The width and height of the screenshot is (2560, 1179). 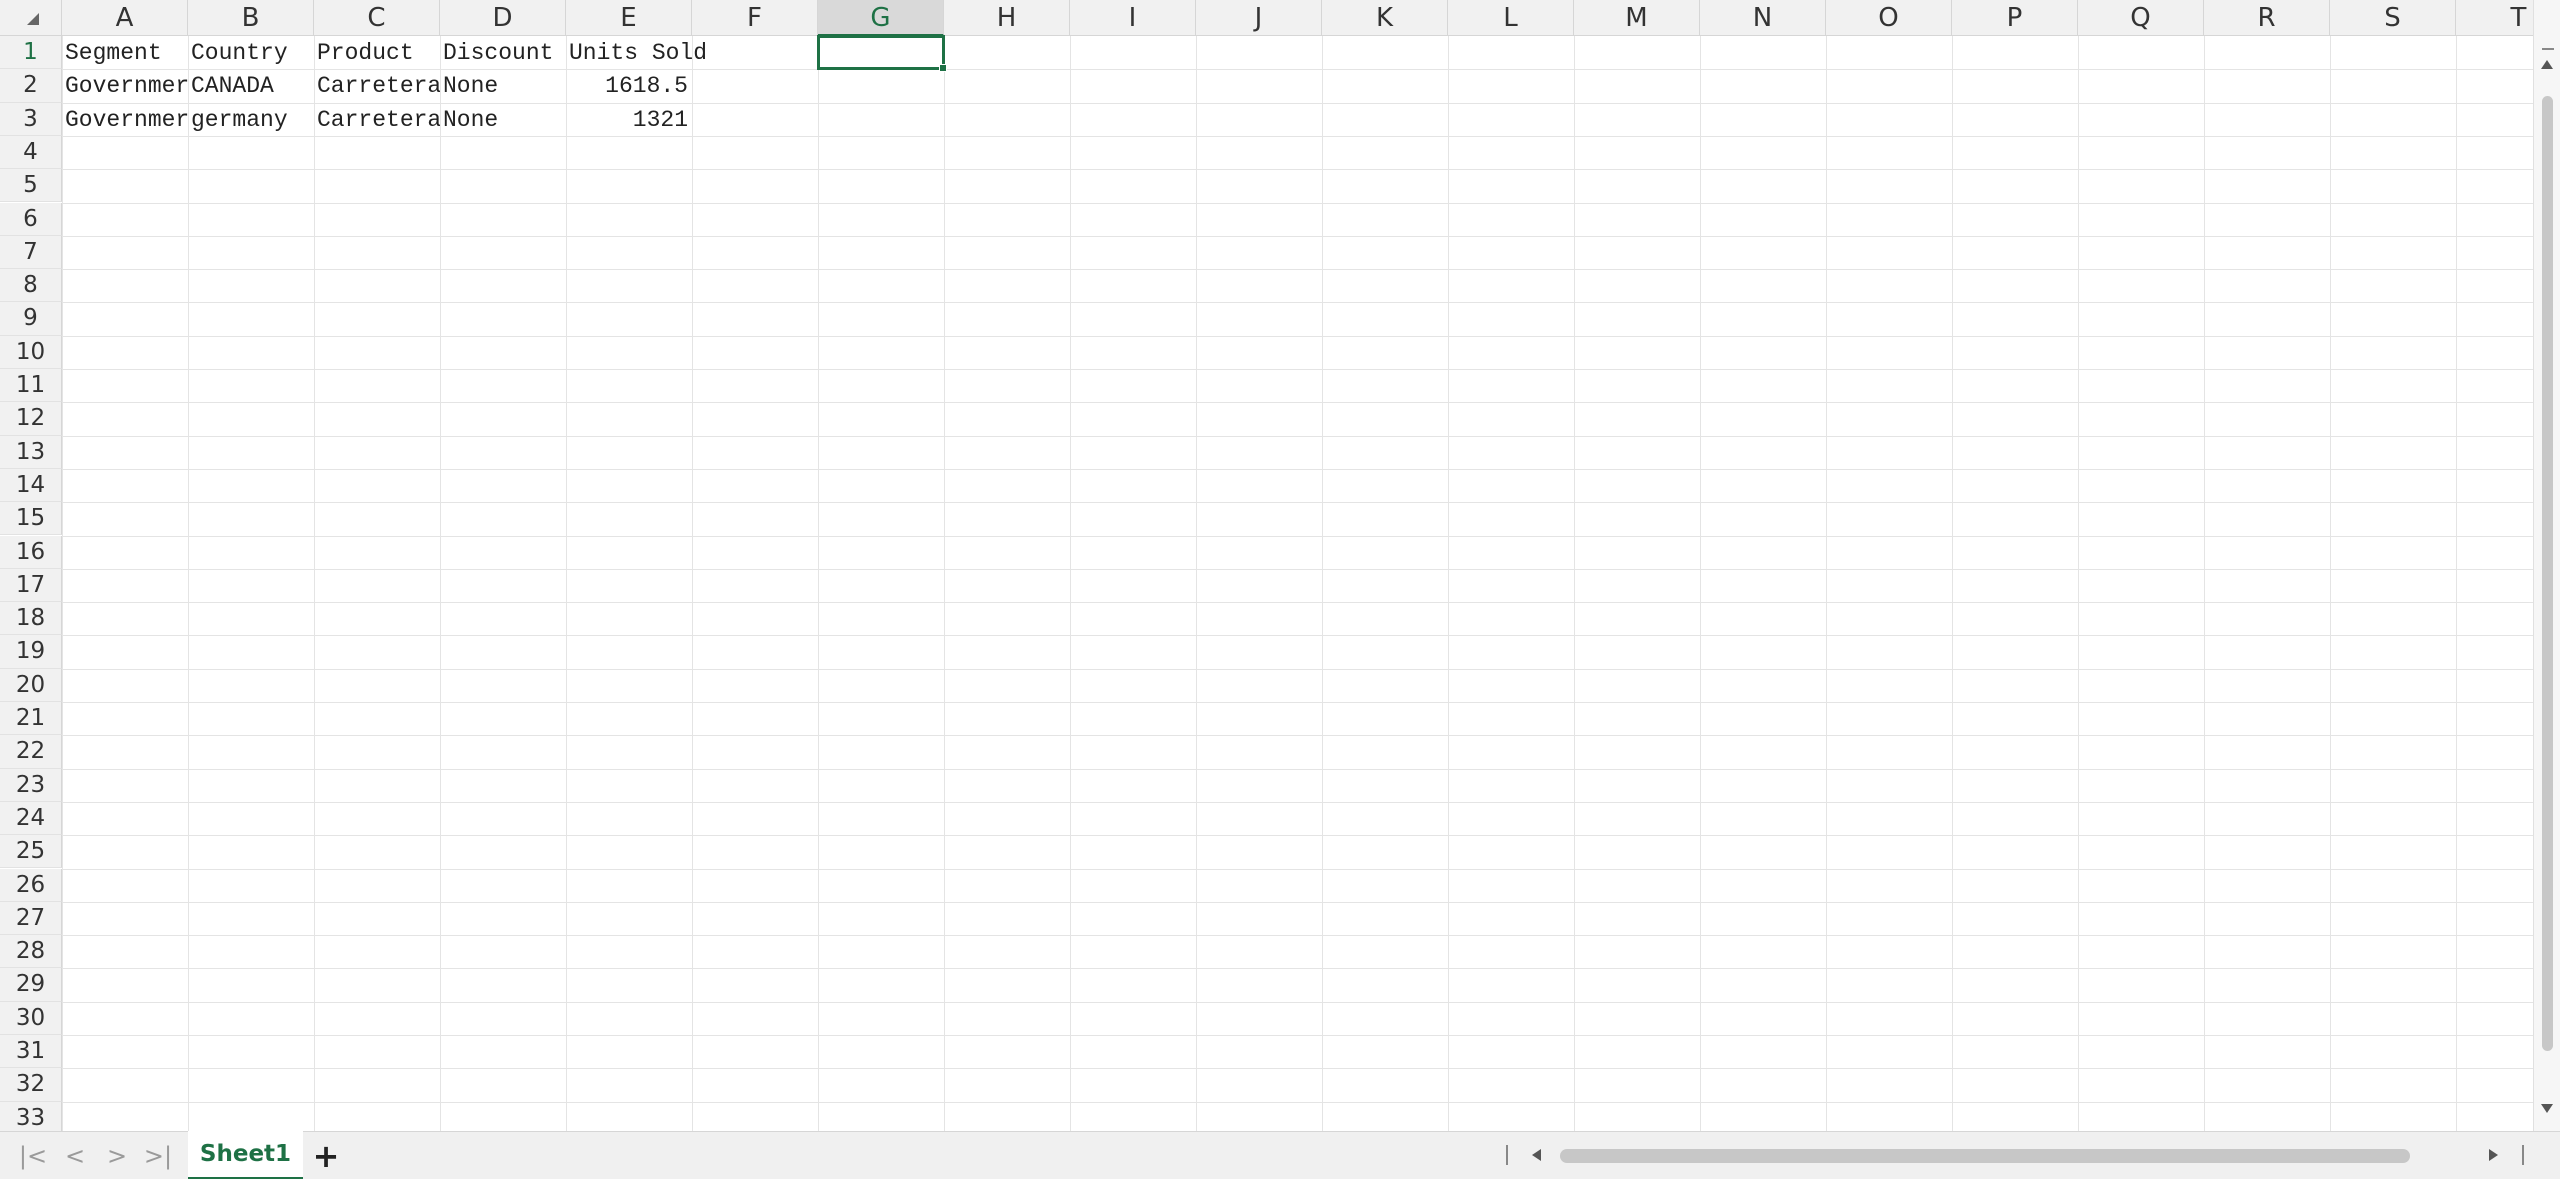 I want to click on column-header-e: E, so click(x=629, y=18).